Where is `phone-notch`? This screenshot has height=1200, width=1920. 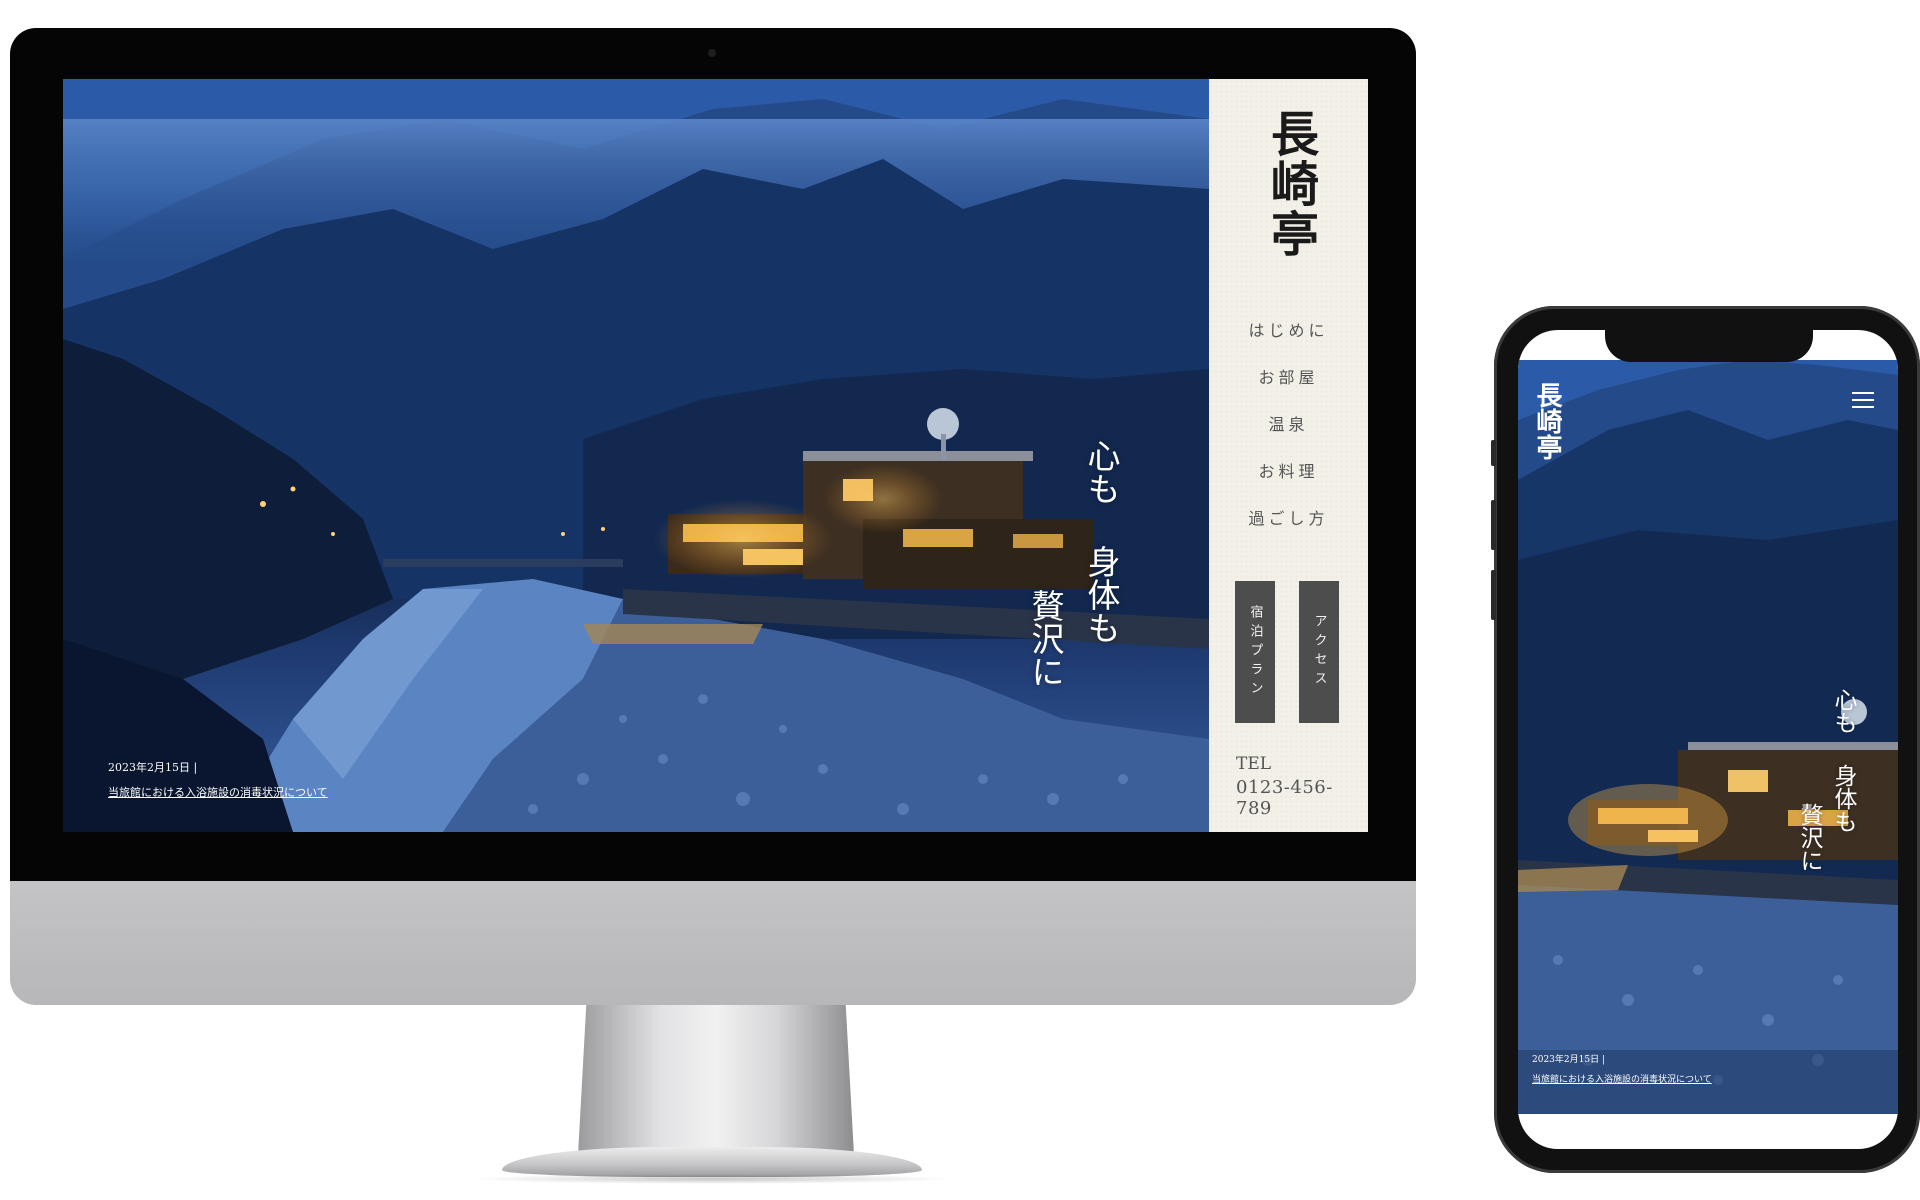 phone-notch is located at coordinates (1709, 346).